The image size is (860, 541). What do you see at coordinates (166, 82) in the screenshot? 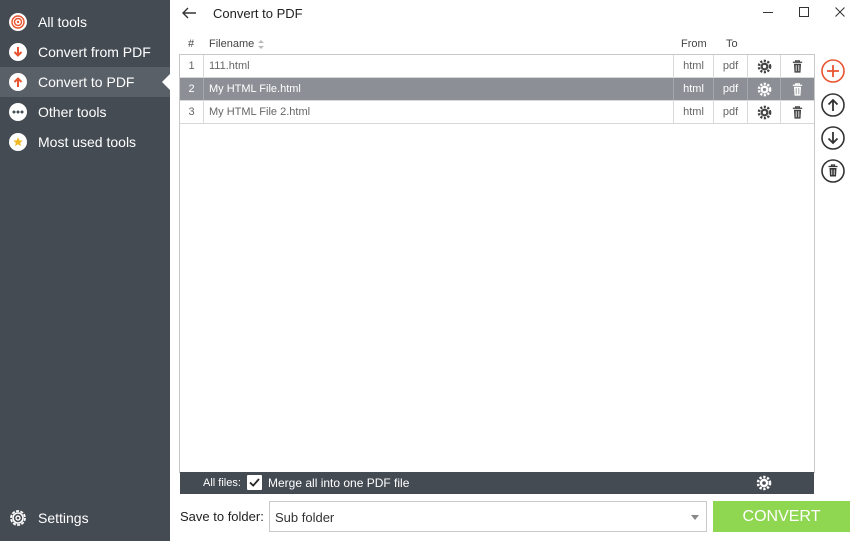
I see `active-indicator` at bounding box center [166, 82].